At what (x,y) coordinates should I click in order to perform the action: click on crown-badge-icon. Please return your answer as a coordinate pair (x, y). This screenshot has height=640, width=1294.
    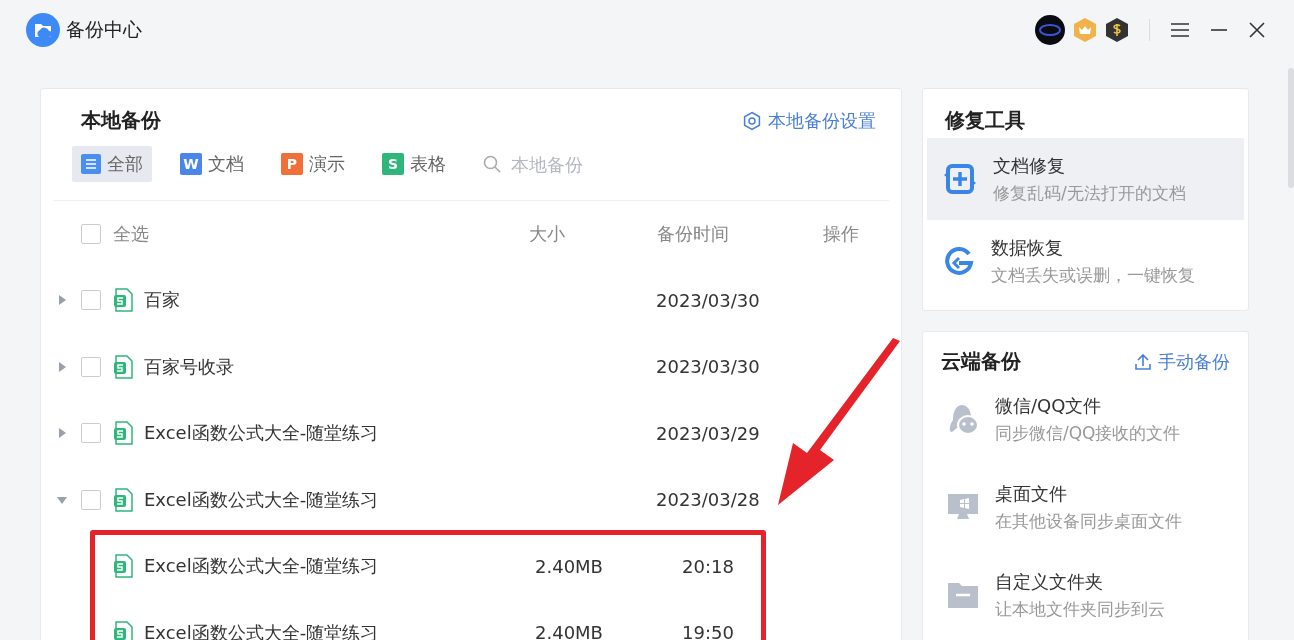
    Looking at the image, I should click on (1085, 30).